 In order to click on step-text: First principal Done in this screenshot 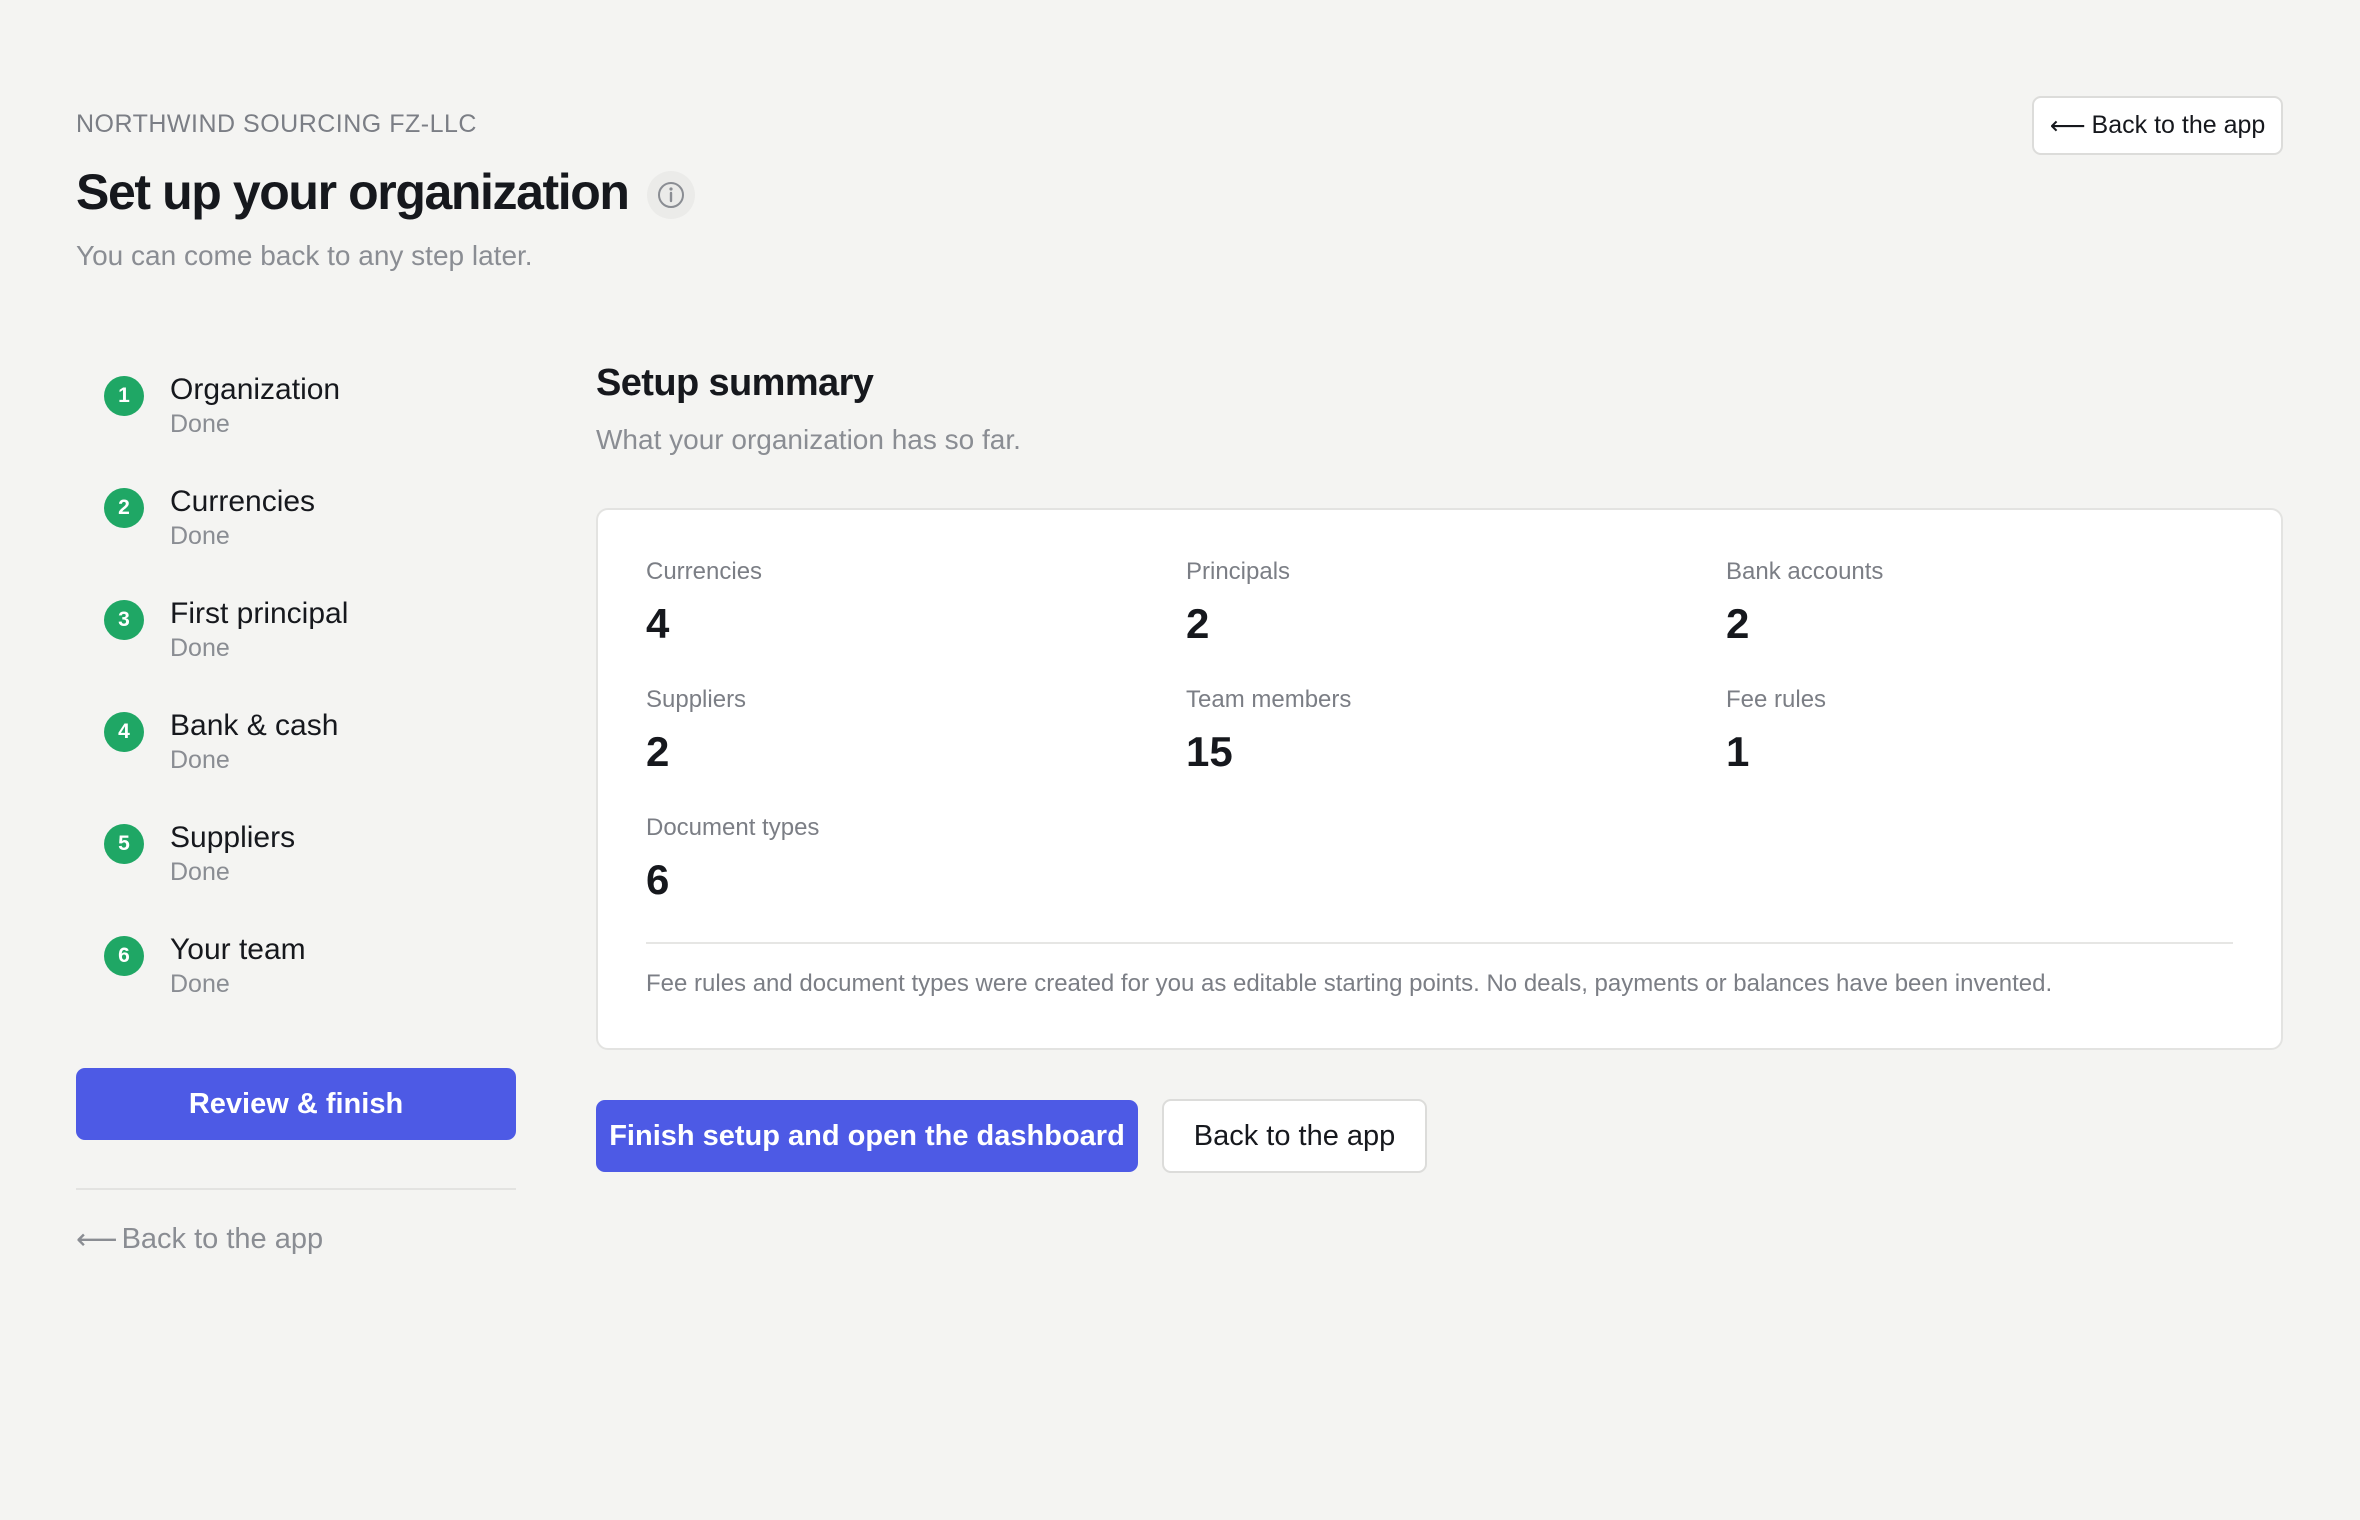, I will do `click(259, 652)`.